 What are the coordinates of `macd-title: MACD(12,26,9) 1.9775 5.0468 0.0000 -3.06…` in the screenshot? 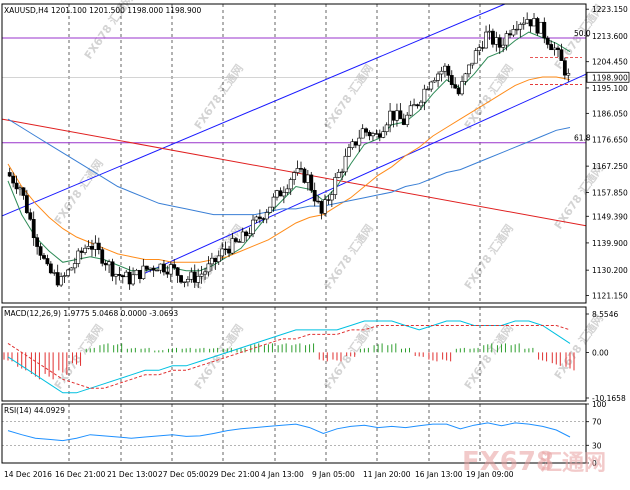 It's located at (91, 313).